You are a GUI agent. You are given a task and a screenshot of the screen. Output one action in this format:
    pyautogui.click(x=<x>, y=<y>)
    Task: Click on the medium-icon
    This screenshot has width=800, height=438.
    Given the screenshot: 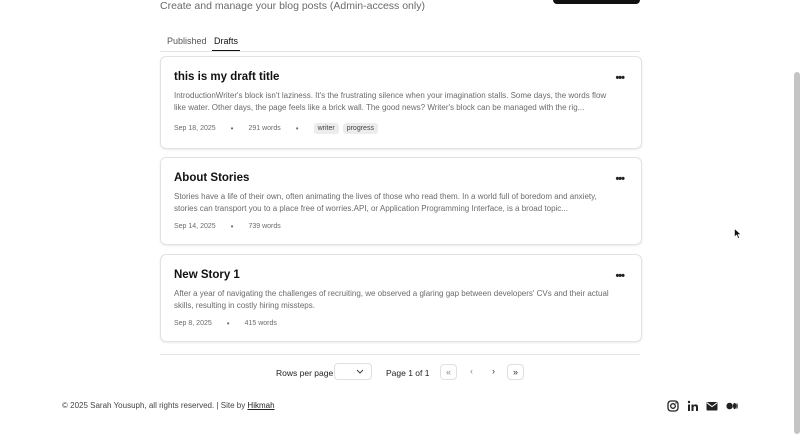 What is the action you would take?
    pyautogui.click(x=732, y=405)
    